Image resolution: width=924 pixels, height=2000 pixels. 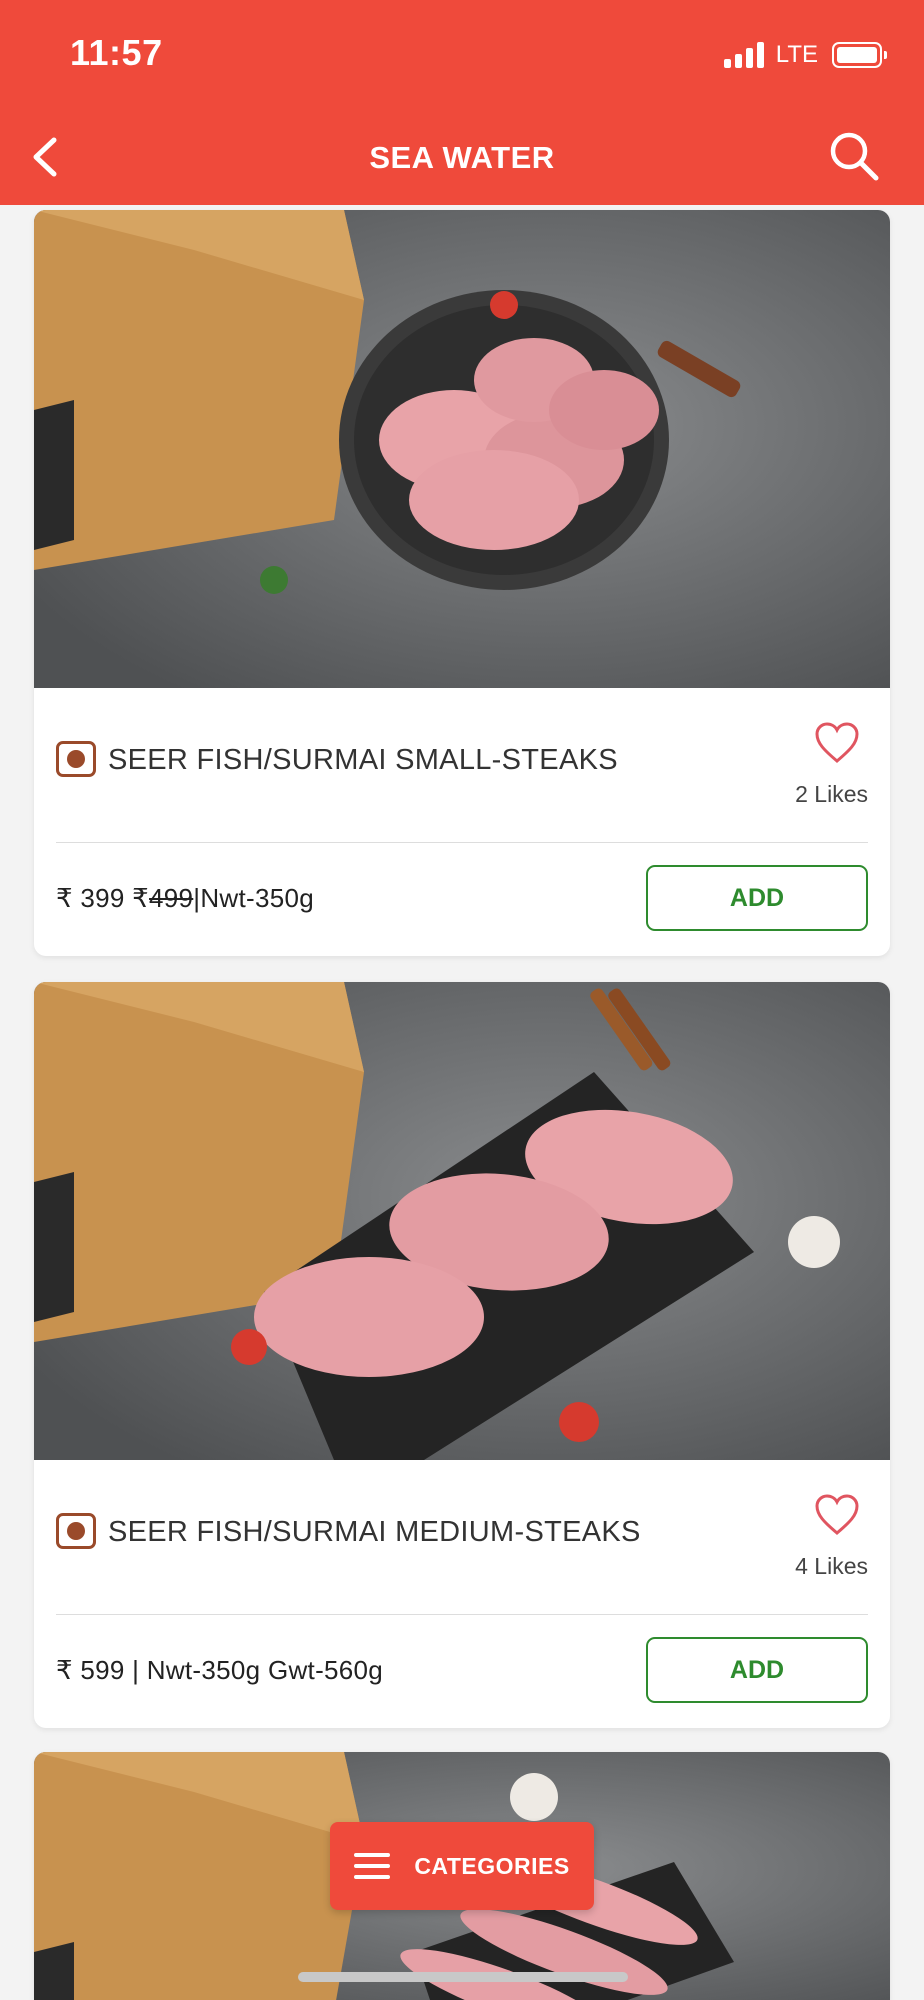 I want to click on price-original: 499, so click(x=171, y=898).